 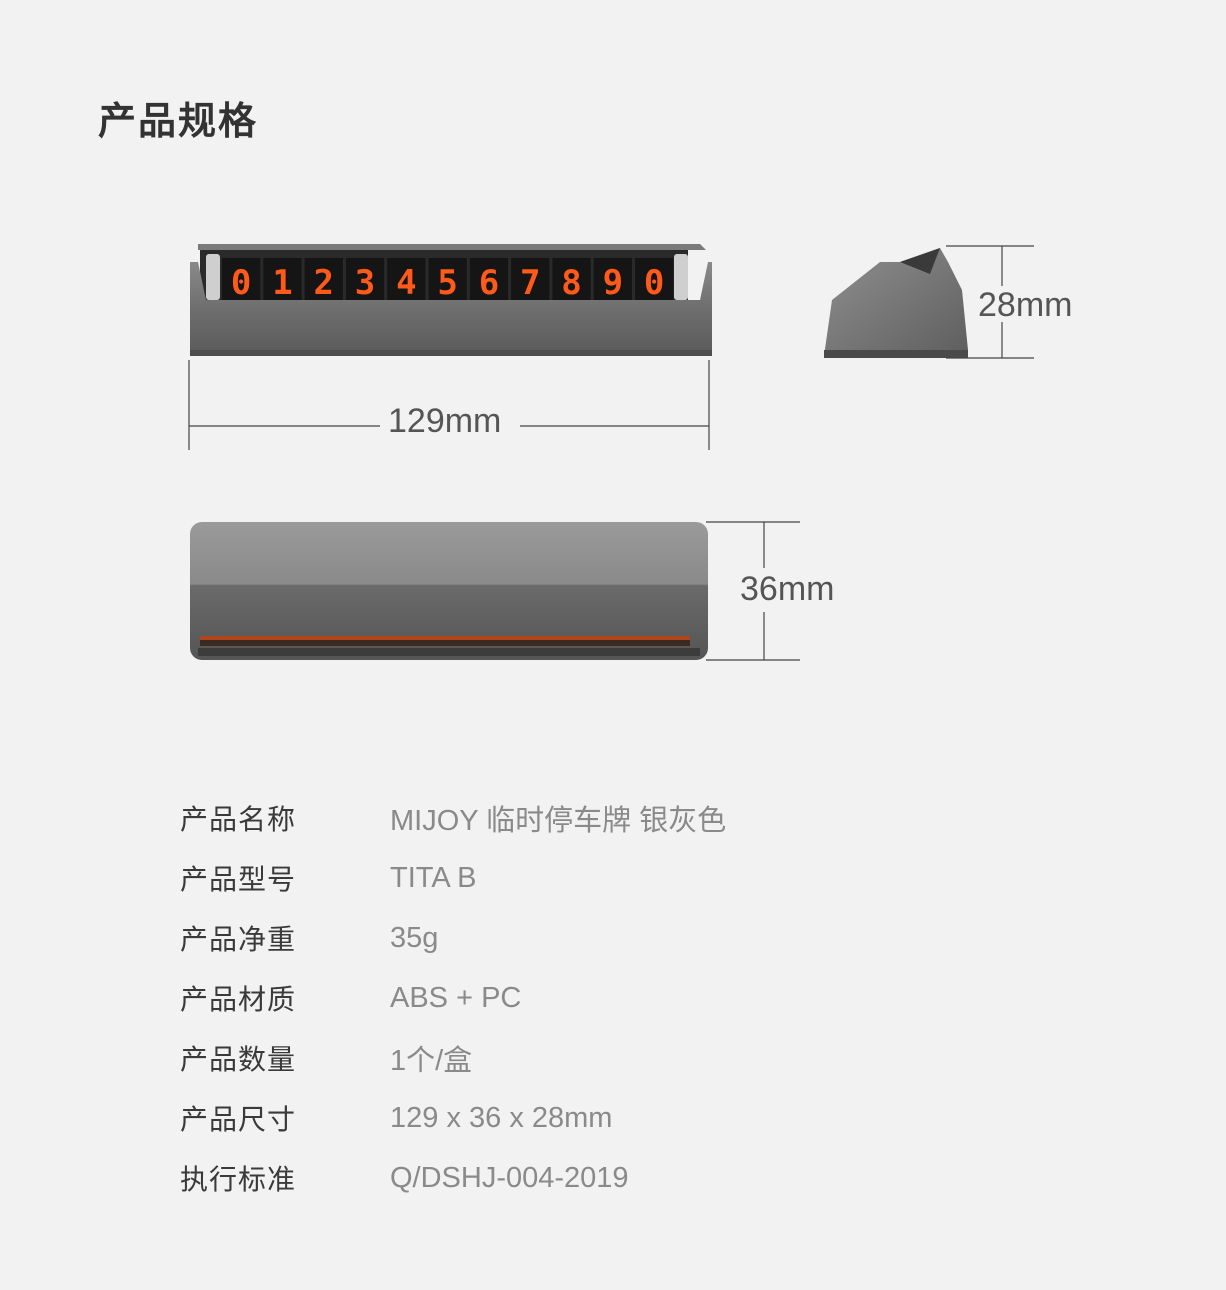 I want to click on spec-row: 产品型号 TITA B, so click(x=453, y=878).